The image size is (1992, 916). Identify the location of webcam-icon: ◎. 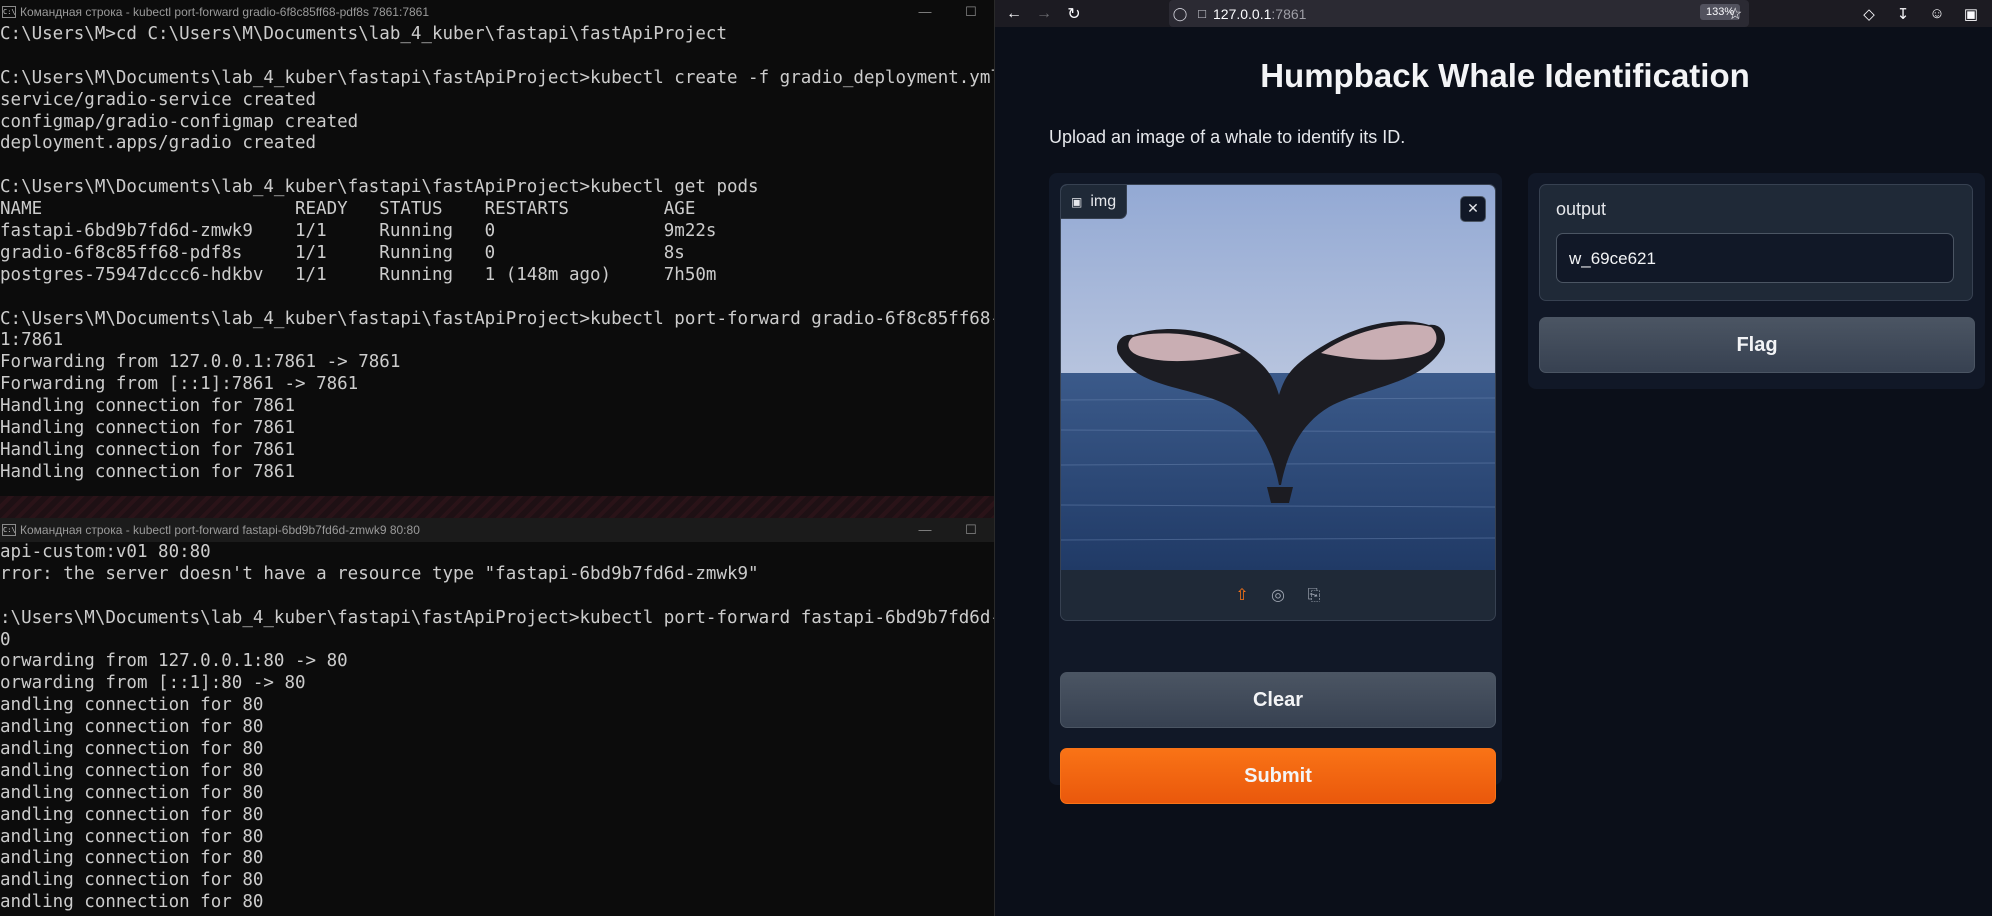
(1278, 595).